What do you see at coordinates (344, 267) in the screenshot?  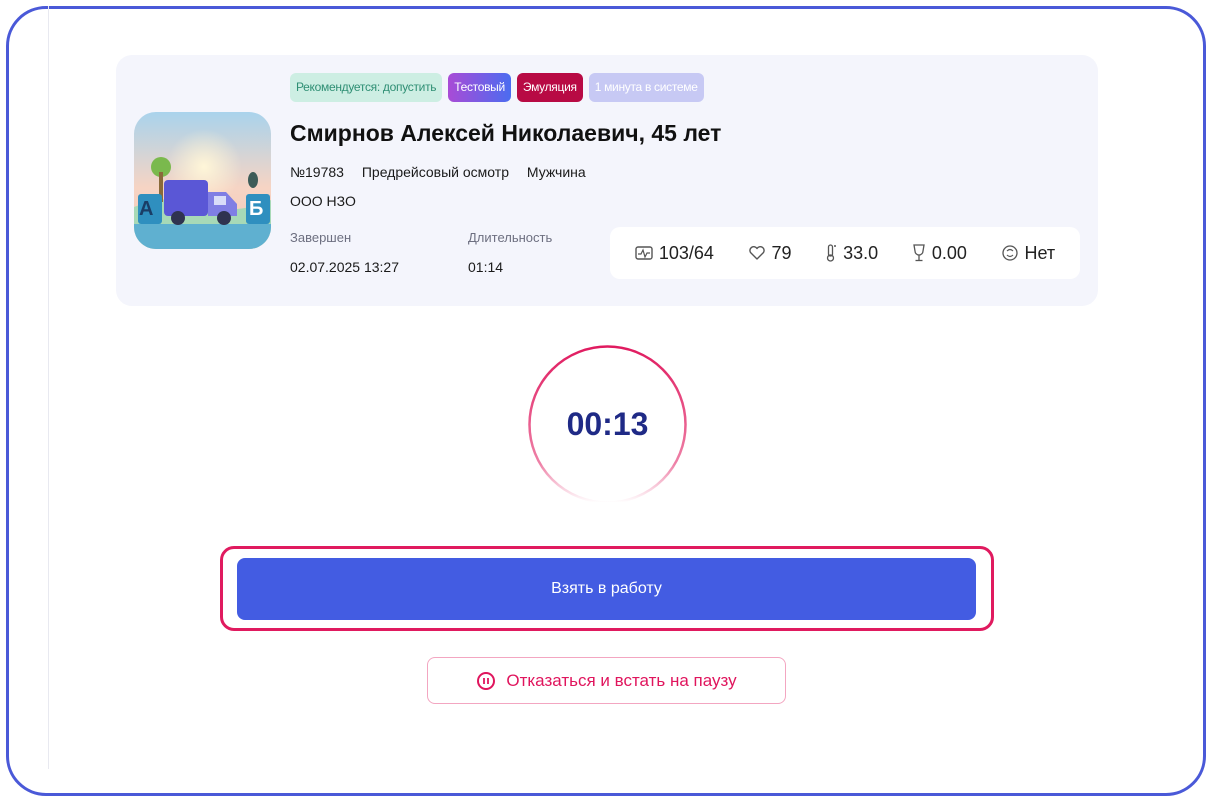 I see `completed-value: 02.07.2025 13:27` at bounding box center [344, 267].